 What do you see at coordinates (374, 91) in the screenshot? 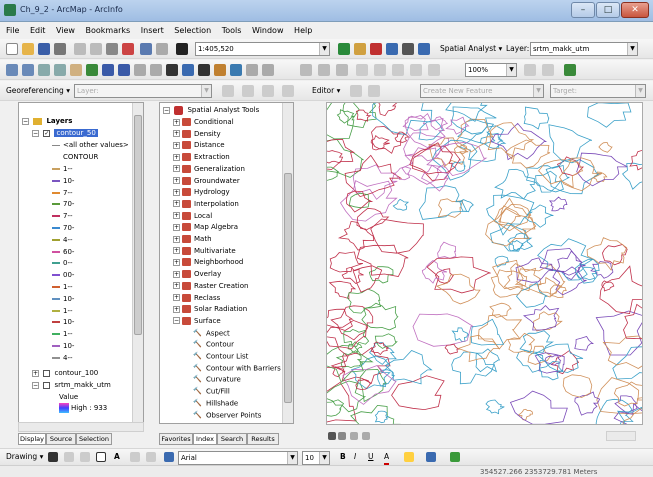
I see `sketch-tool-icon` at bounding box center [374, 91].